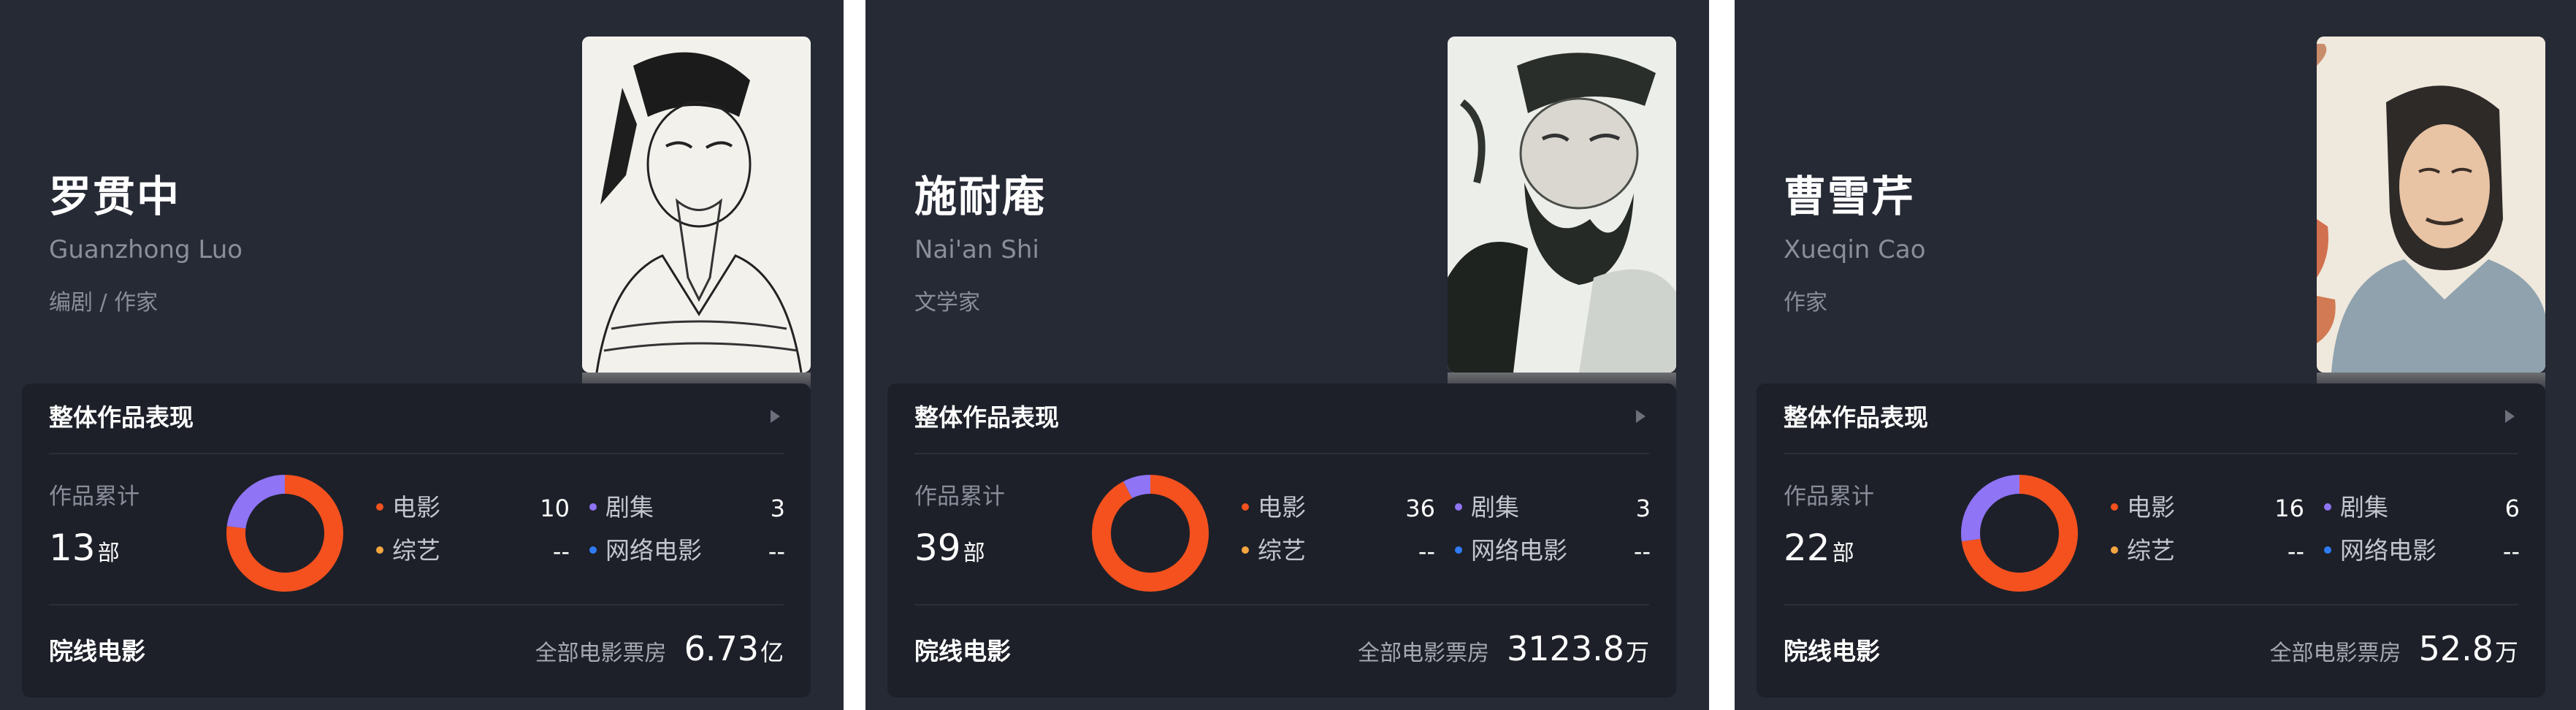 Image resolution: width=2576 pixels, height=710 pixels. I want to click on person-english-name: Guanzhong Luo, so click(146, 249).